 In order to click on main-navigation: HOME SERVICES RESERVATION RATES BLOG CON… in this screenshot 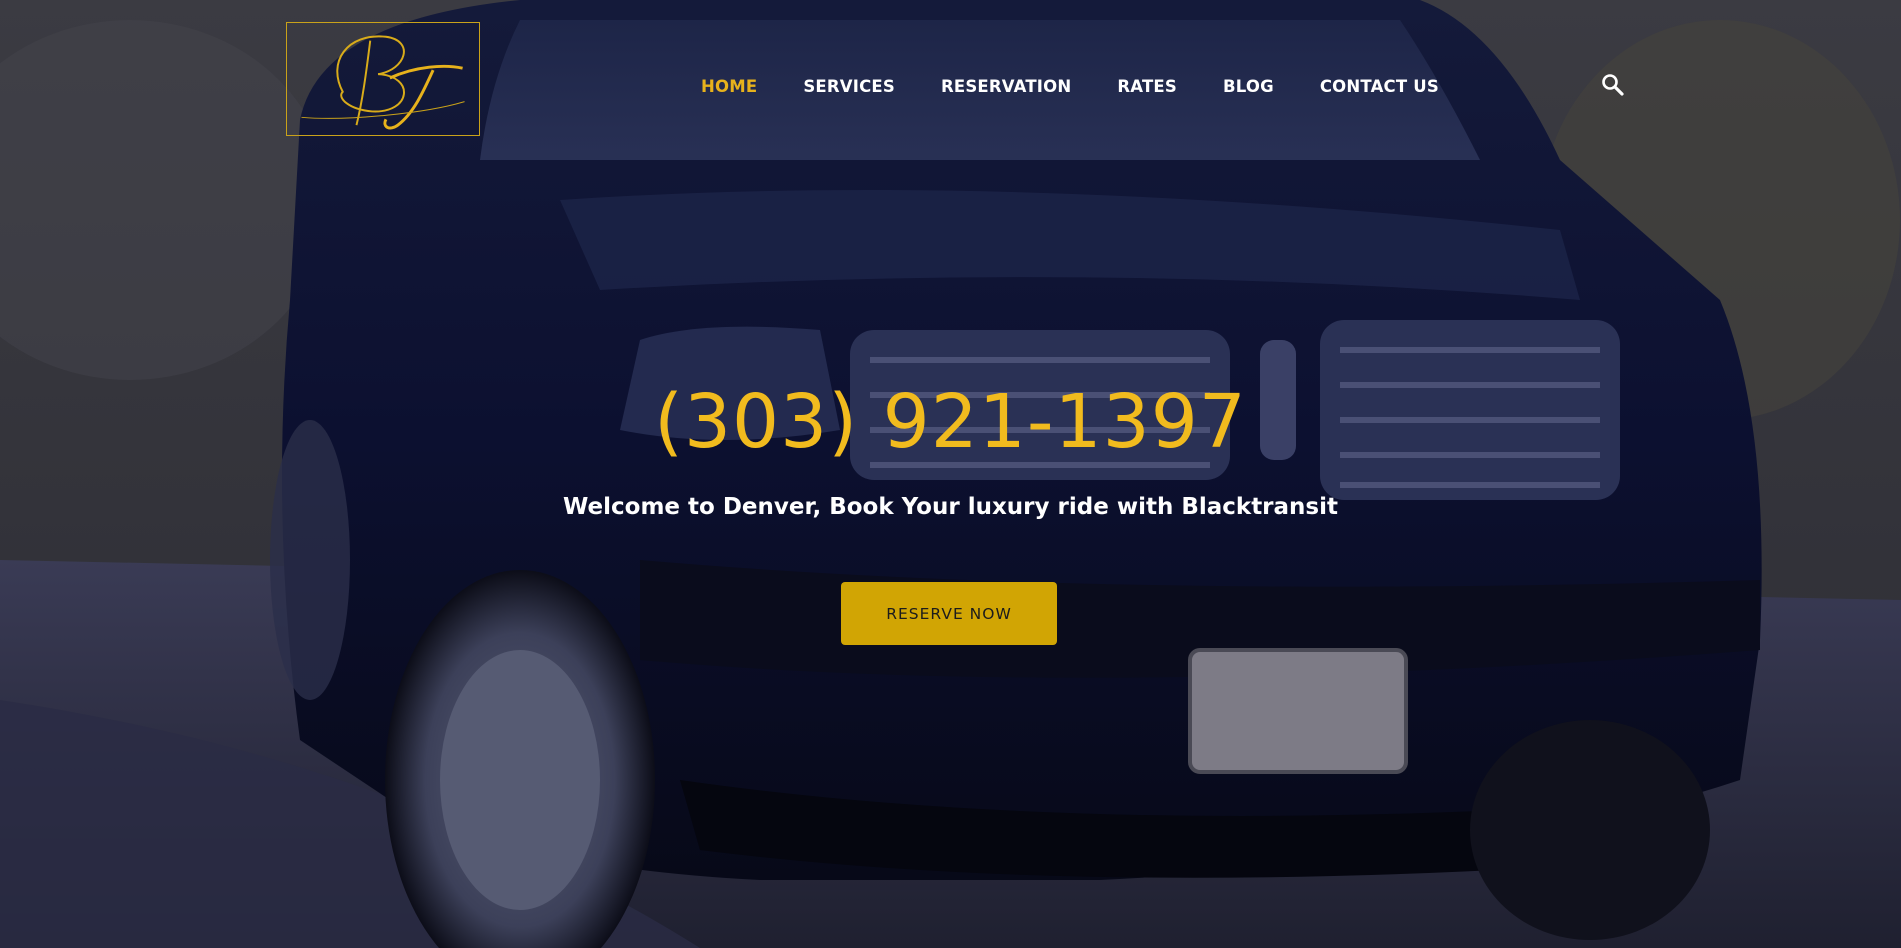, I will do `click(1070, 86)`.